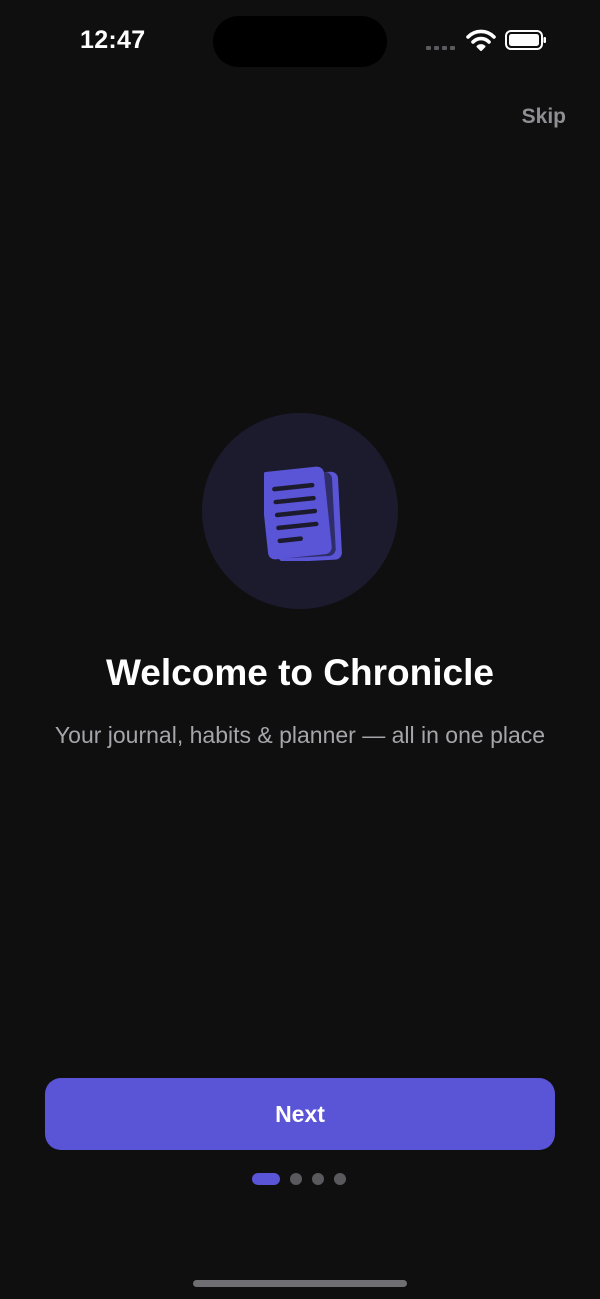 This screenshot has width=600, height=1299. What do you see at coordinates (113, 40) in the screenshot?
I see `status-time: 12:47` at bounding box center [113, 40].